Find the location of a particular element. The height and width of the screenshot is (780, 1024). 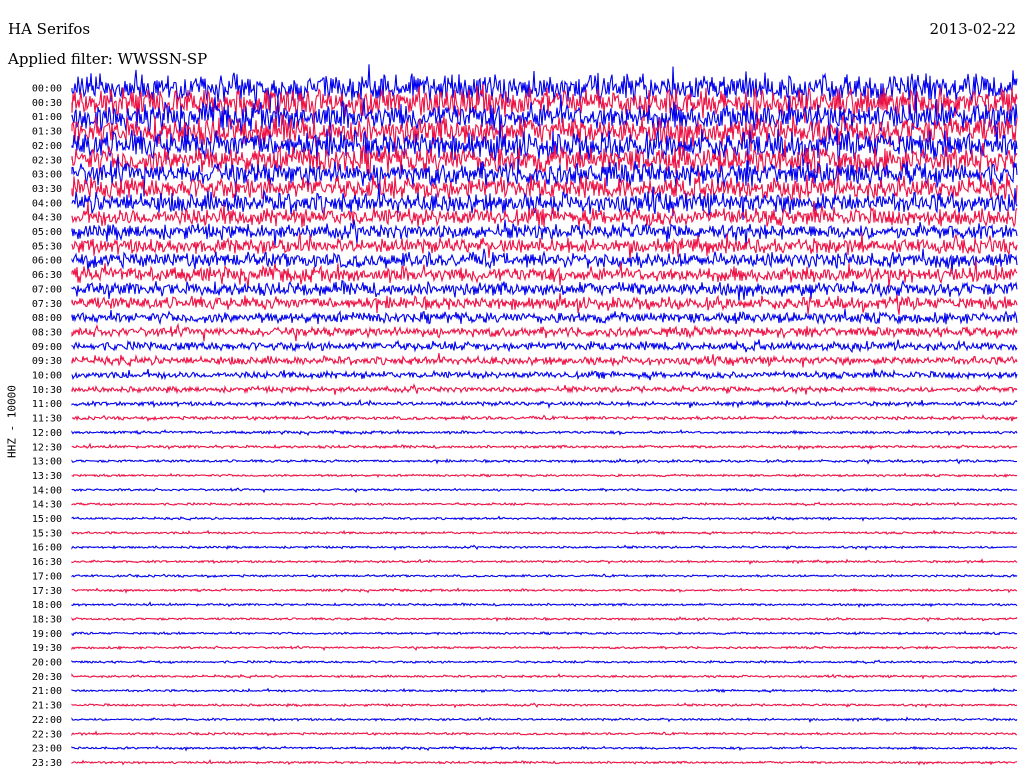

time-tick-label: 18:00 is located at coordinates (47, 605).